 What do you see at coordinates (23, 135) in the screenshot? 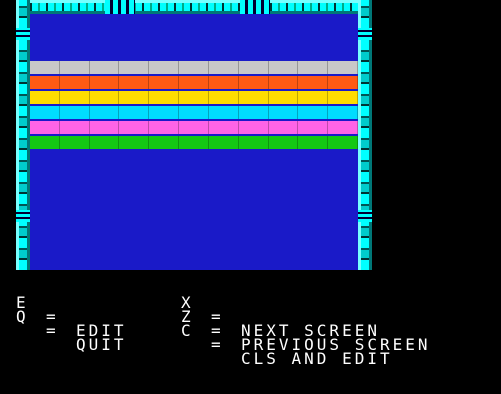
I see `left-wall` at bounding box center [23, 135].